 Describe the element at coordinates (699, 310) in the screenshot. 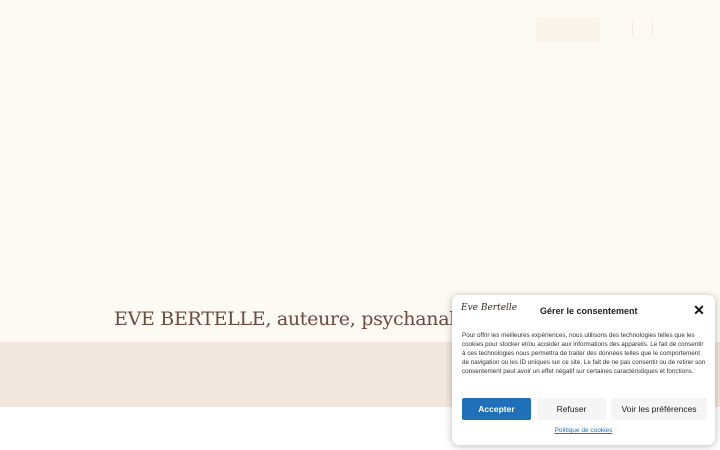

I see `close-icon: ✕` at that location.